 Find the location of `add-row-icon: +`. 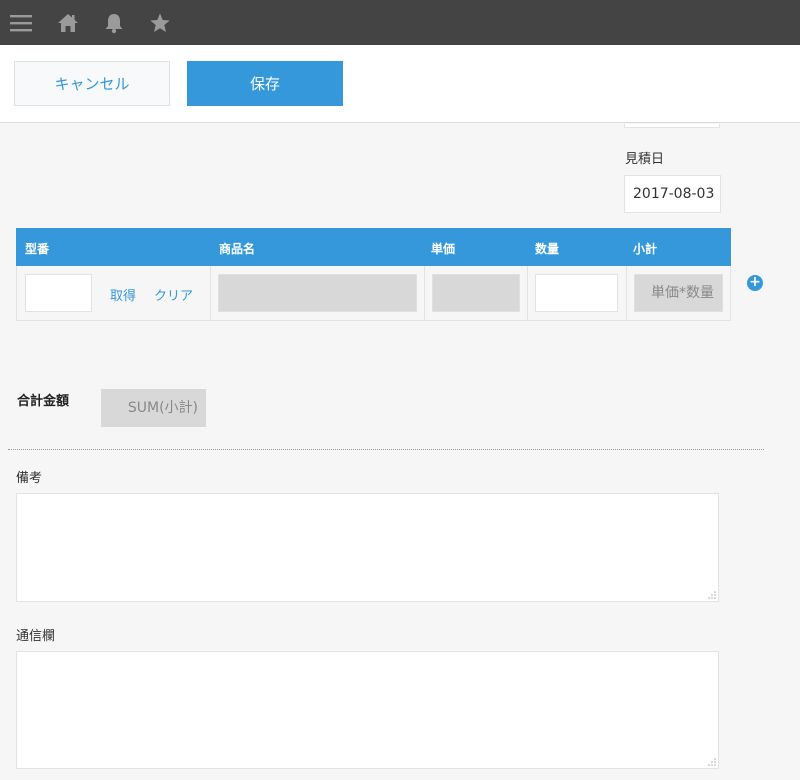

add-row-icon: + is located at coordinates (755, 283).